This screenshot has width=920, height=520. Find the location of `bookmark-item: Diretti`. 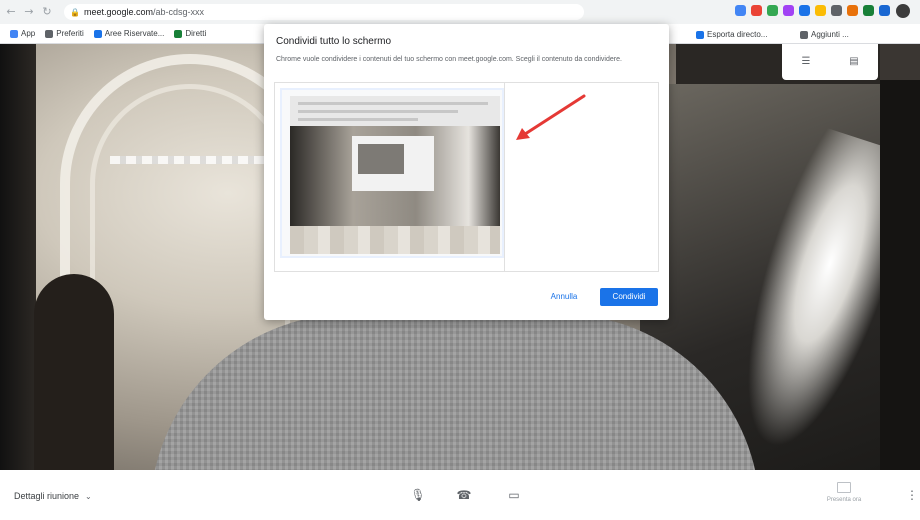

bookmark-item: Diretti is located at coordinates (190, 33).